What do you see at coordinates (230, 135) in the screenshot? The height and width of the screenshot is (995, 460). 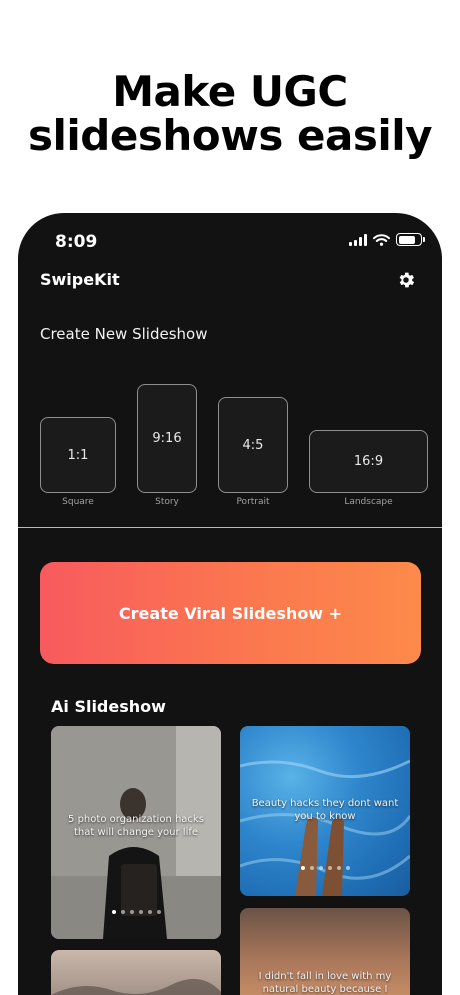 I see `headline-line-2: slideshows easily` at bounding box center [230, 135].